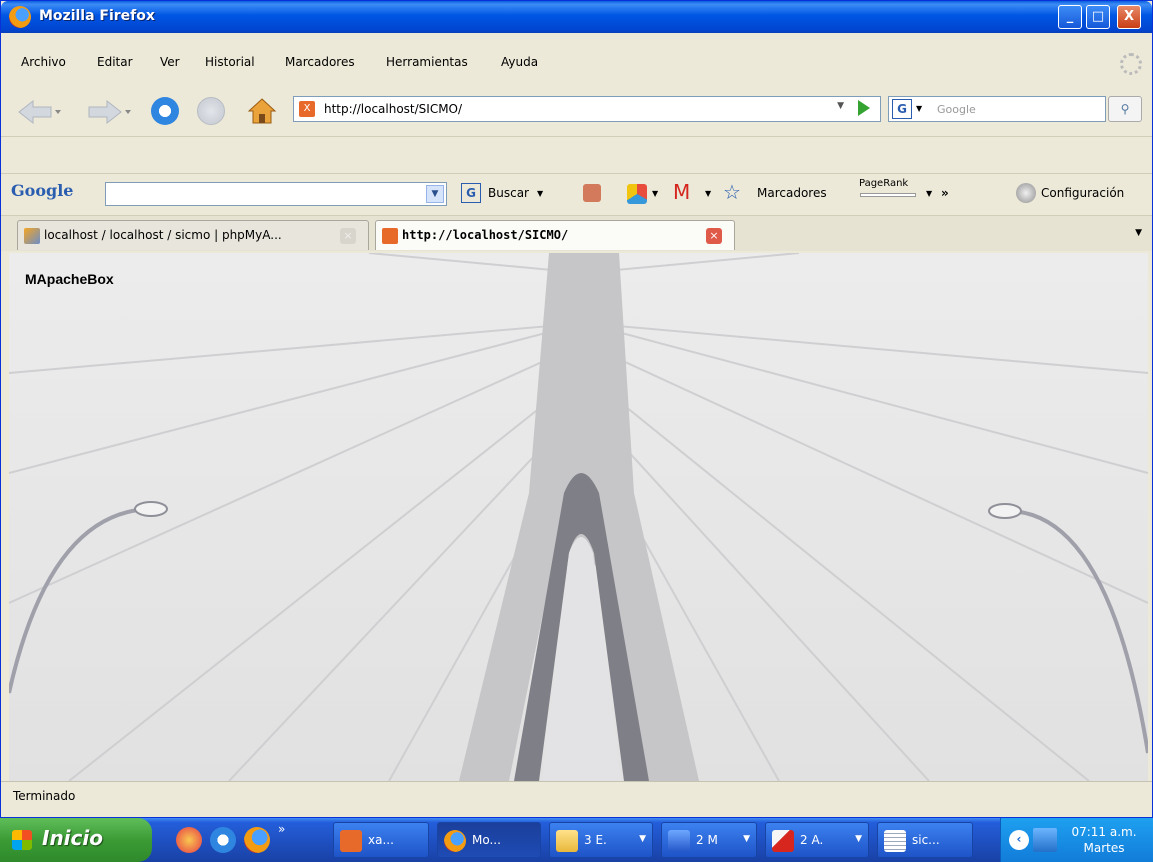 The width and height of the screenshot is (1153, 862). What do you see at coordinates (792, 193) in the screenshot?
I see `marcadores-button: Marcadores` at bounding box center [792, 193].